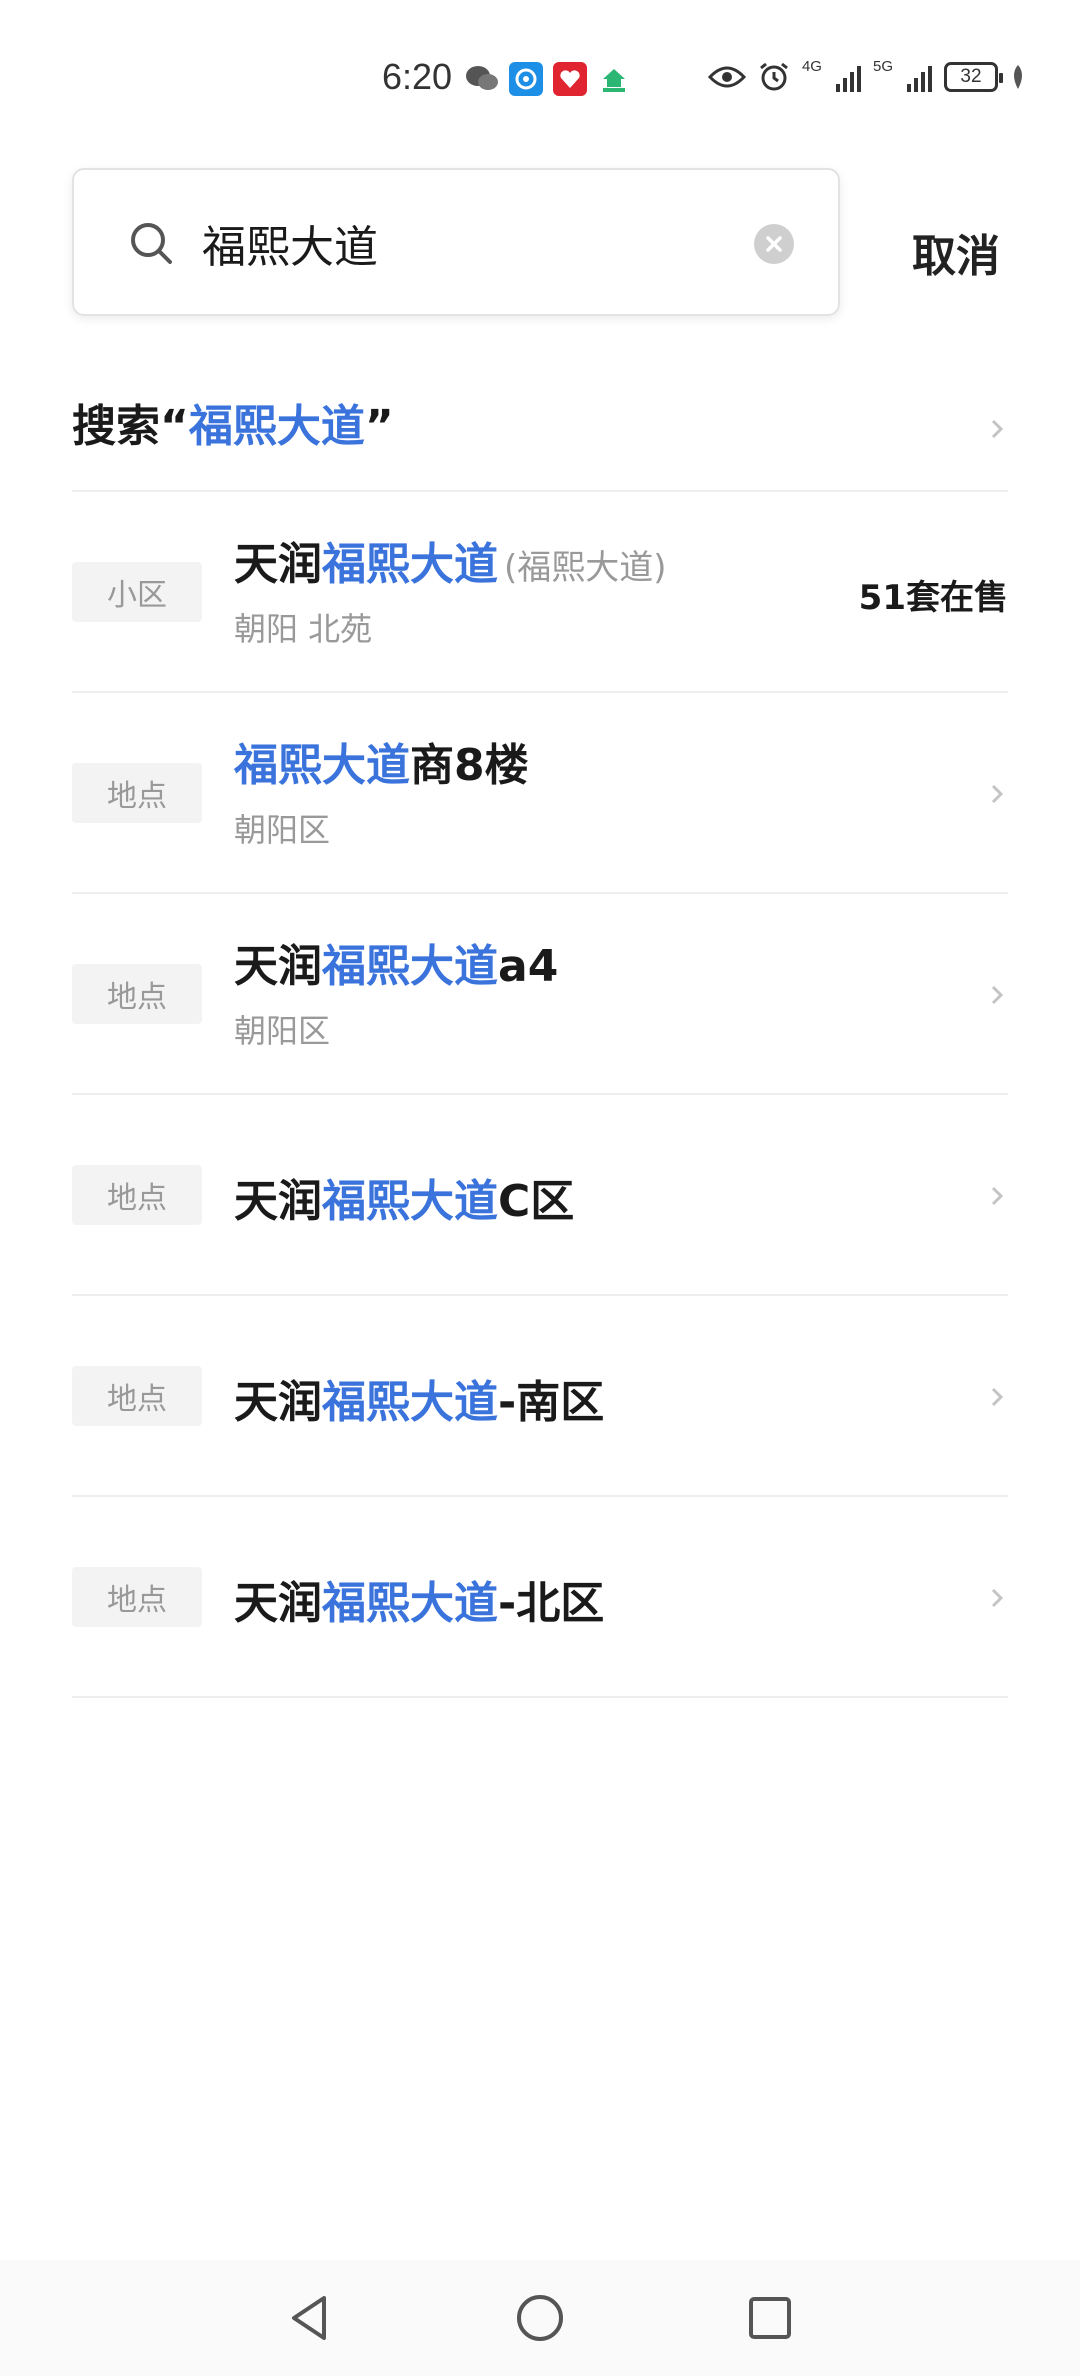 The width and height of the screenshot is (1080, 2376). I want to click on search-icon, so click(151, 243).